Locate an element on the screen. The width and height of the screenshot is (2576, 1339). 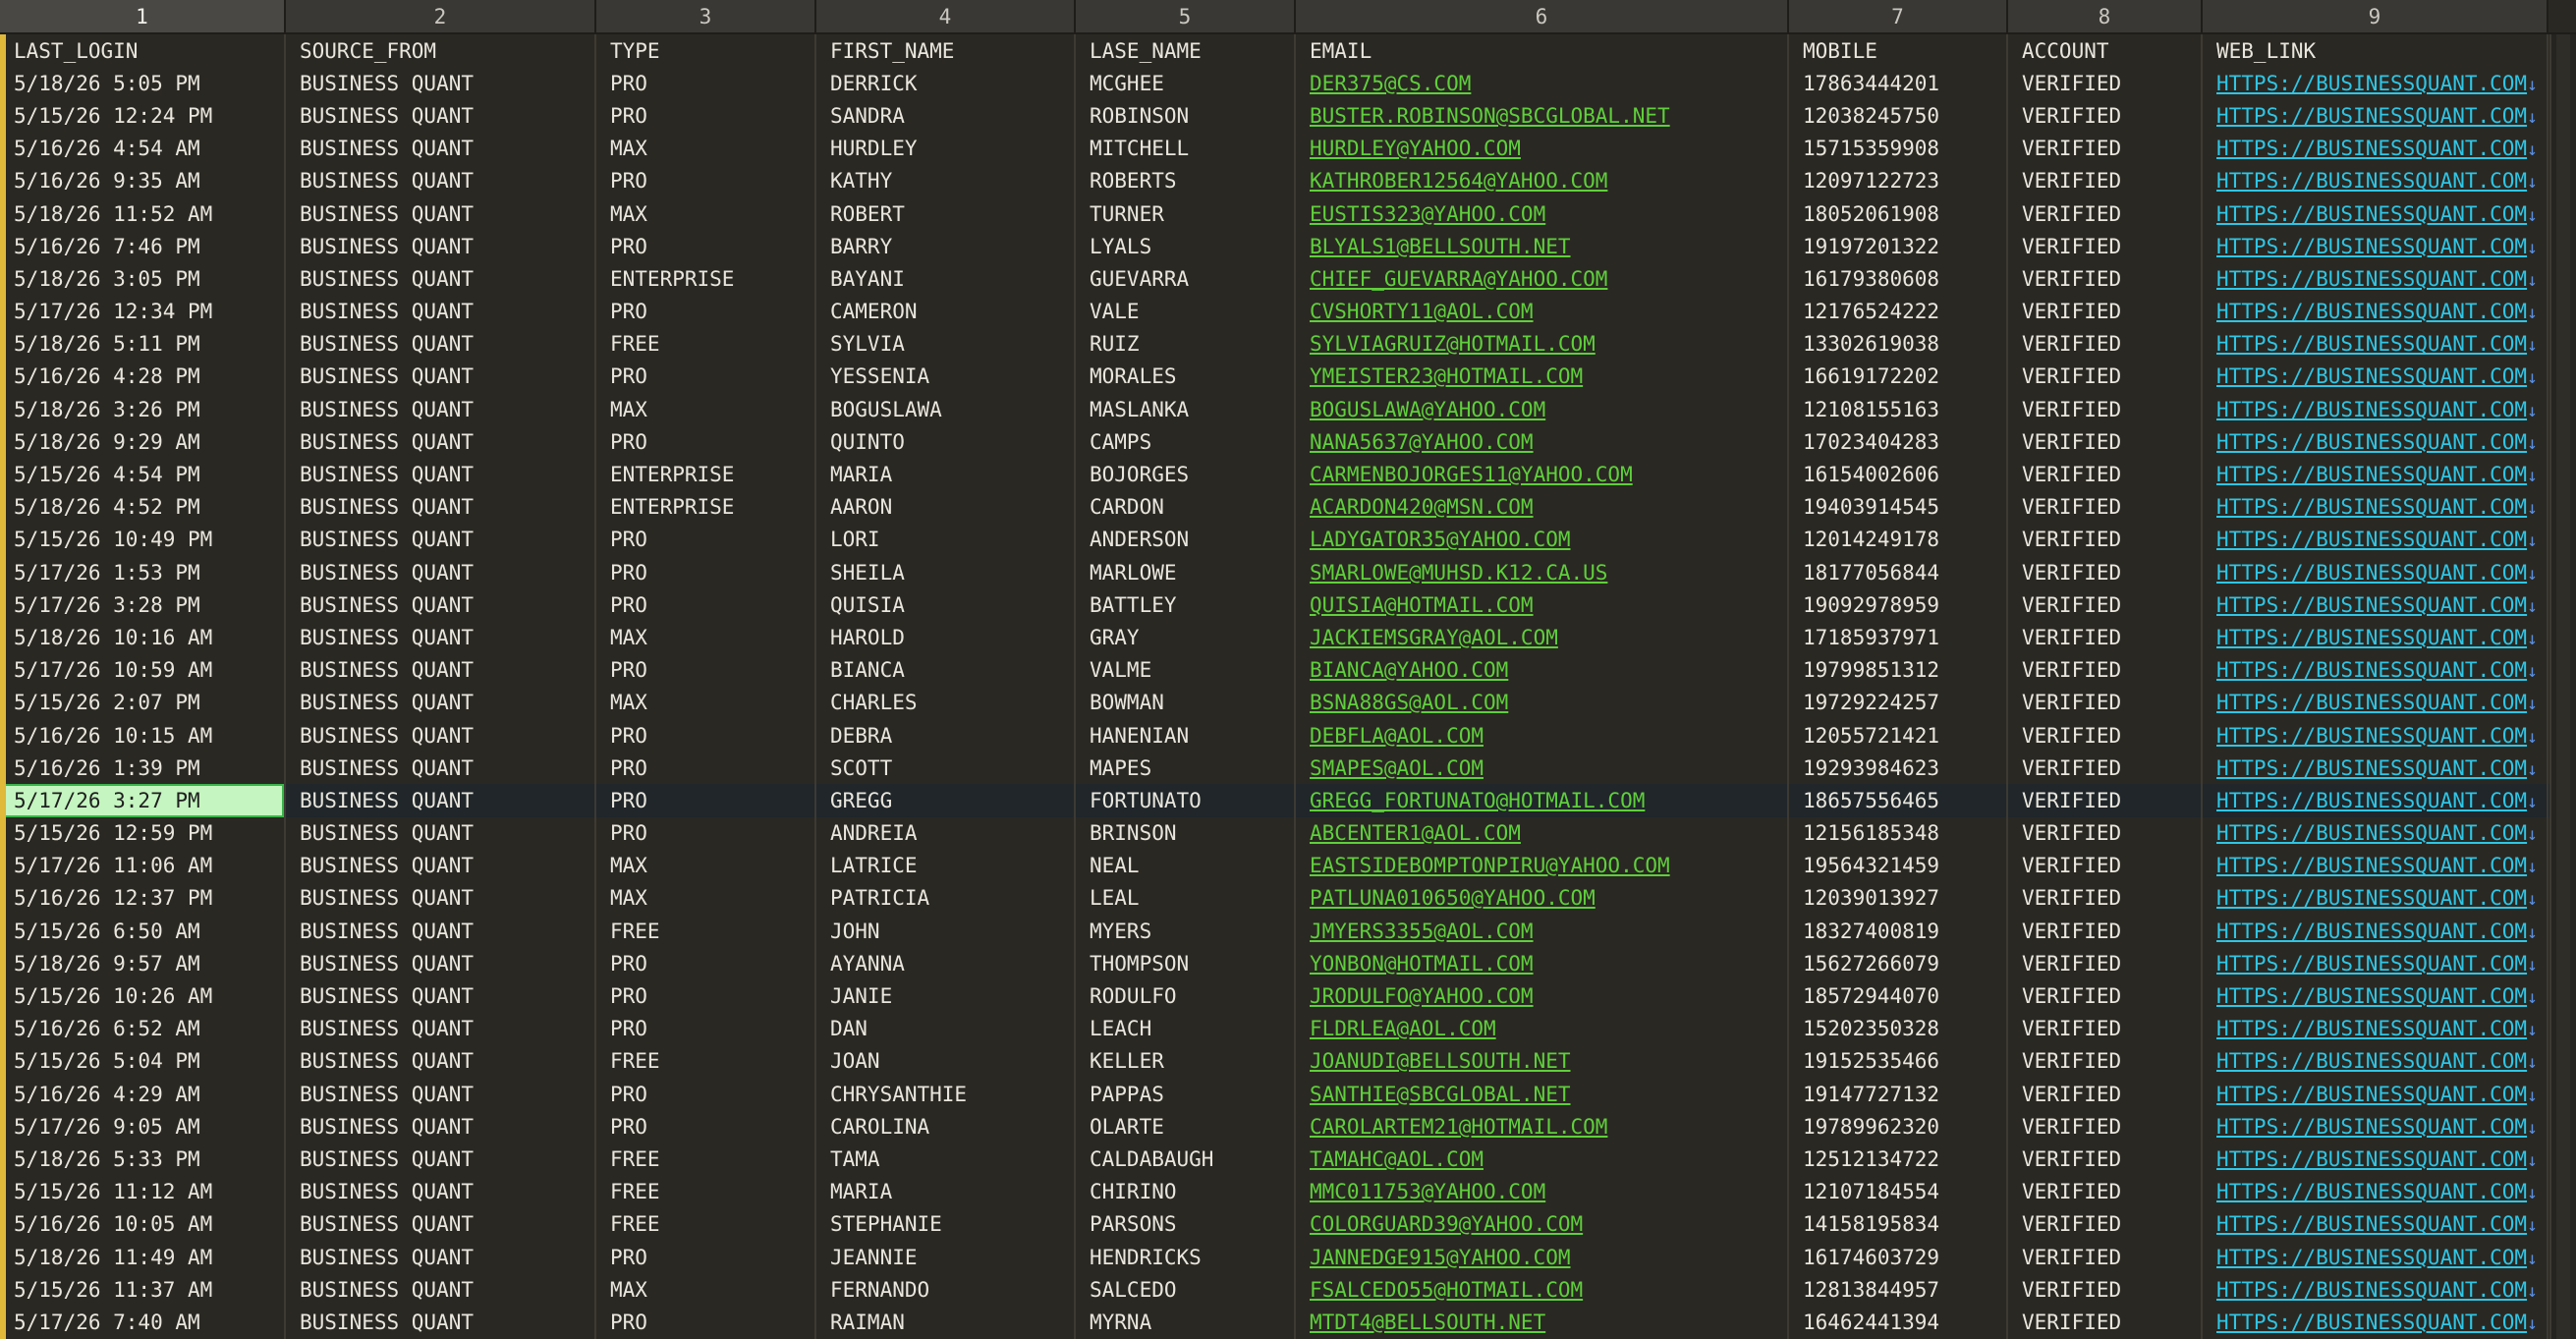
cell-last-name: MCGHEE is located at coordinates (1185, 83).